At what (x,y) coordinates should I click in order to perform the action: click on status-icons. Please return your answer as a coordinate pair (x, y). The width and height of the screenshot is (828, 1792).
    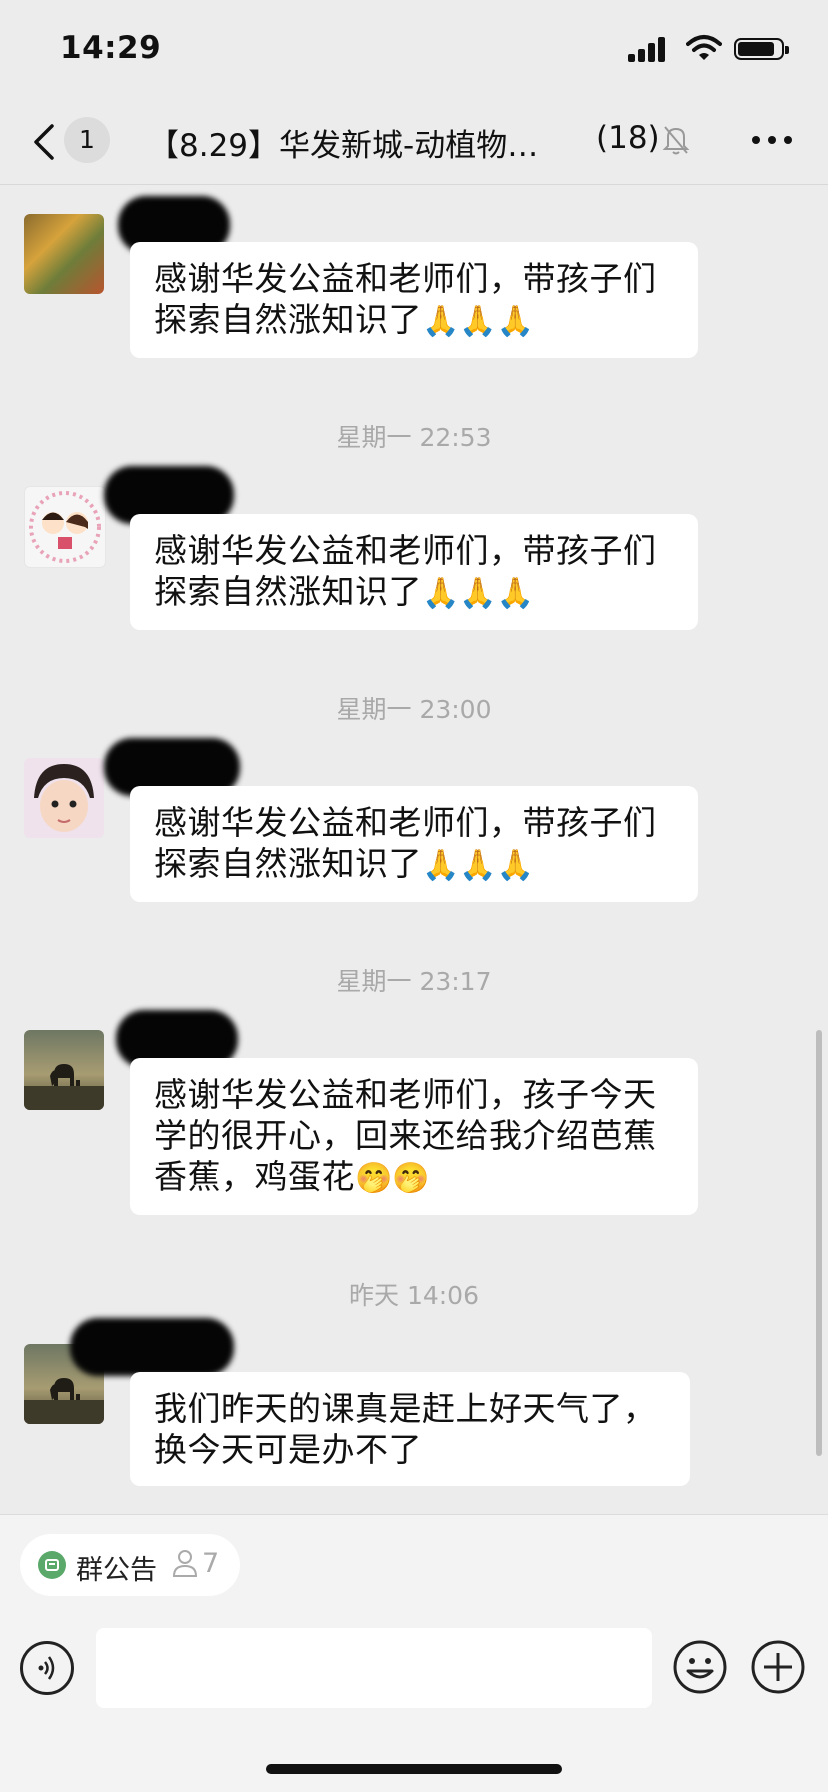
    Looking at the image, I should click on (708, 50).